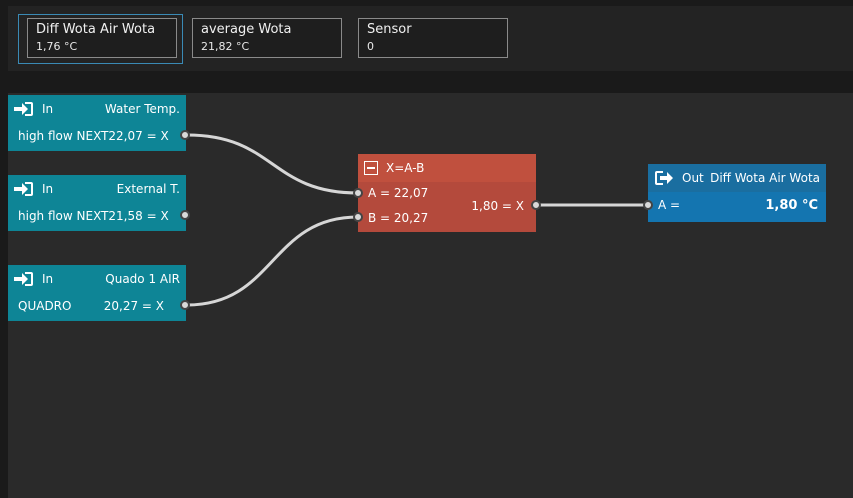 The width and height of the screenshot is (853, 498). What do you see at coordinates (358, 217) in the screenshot?
I see `input-port-b` at bounding box center [358, 217].